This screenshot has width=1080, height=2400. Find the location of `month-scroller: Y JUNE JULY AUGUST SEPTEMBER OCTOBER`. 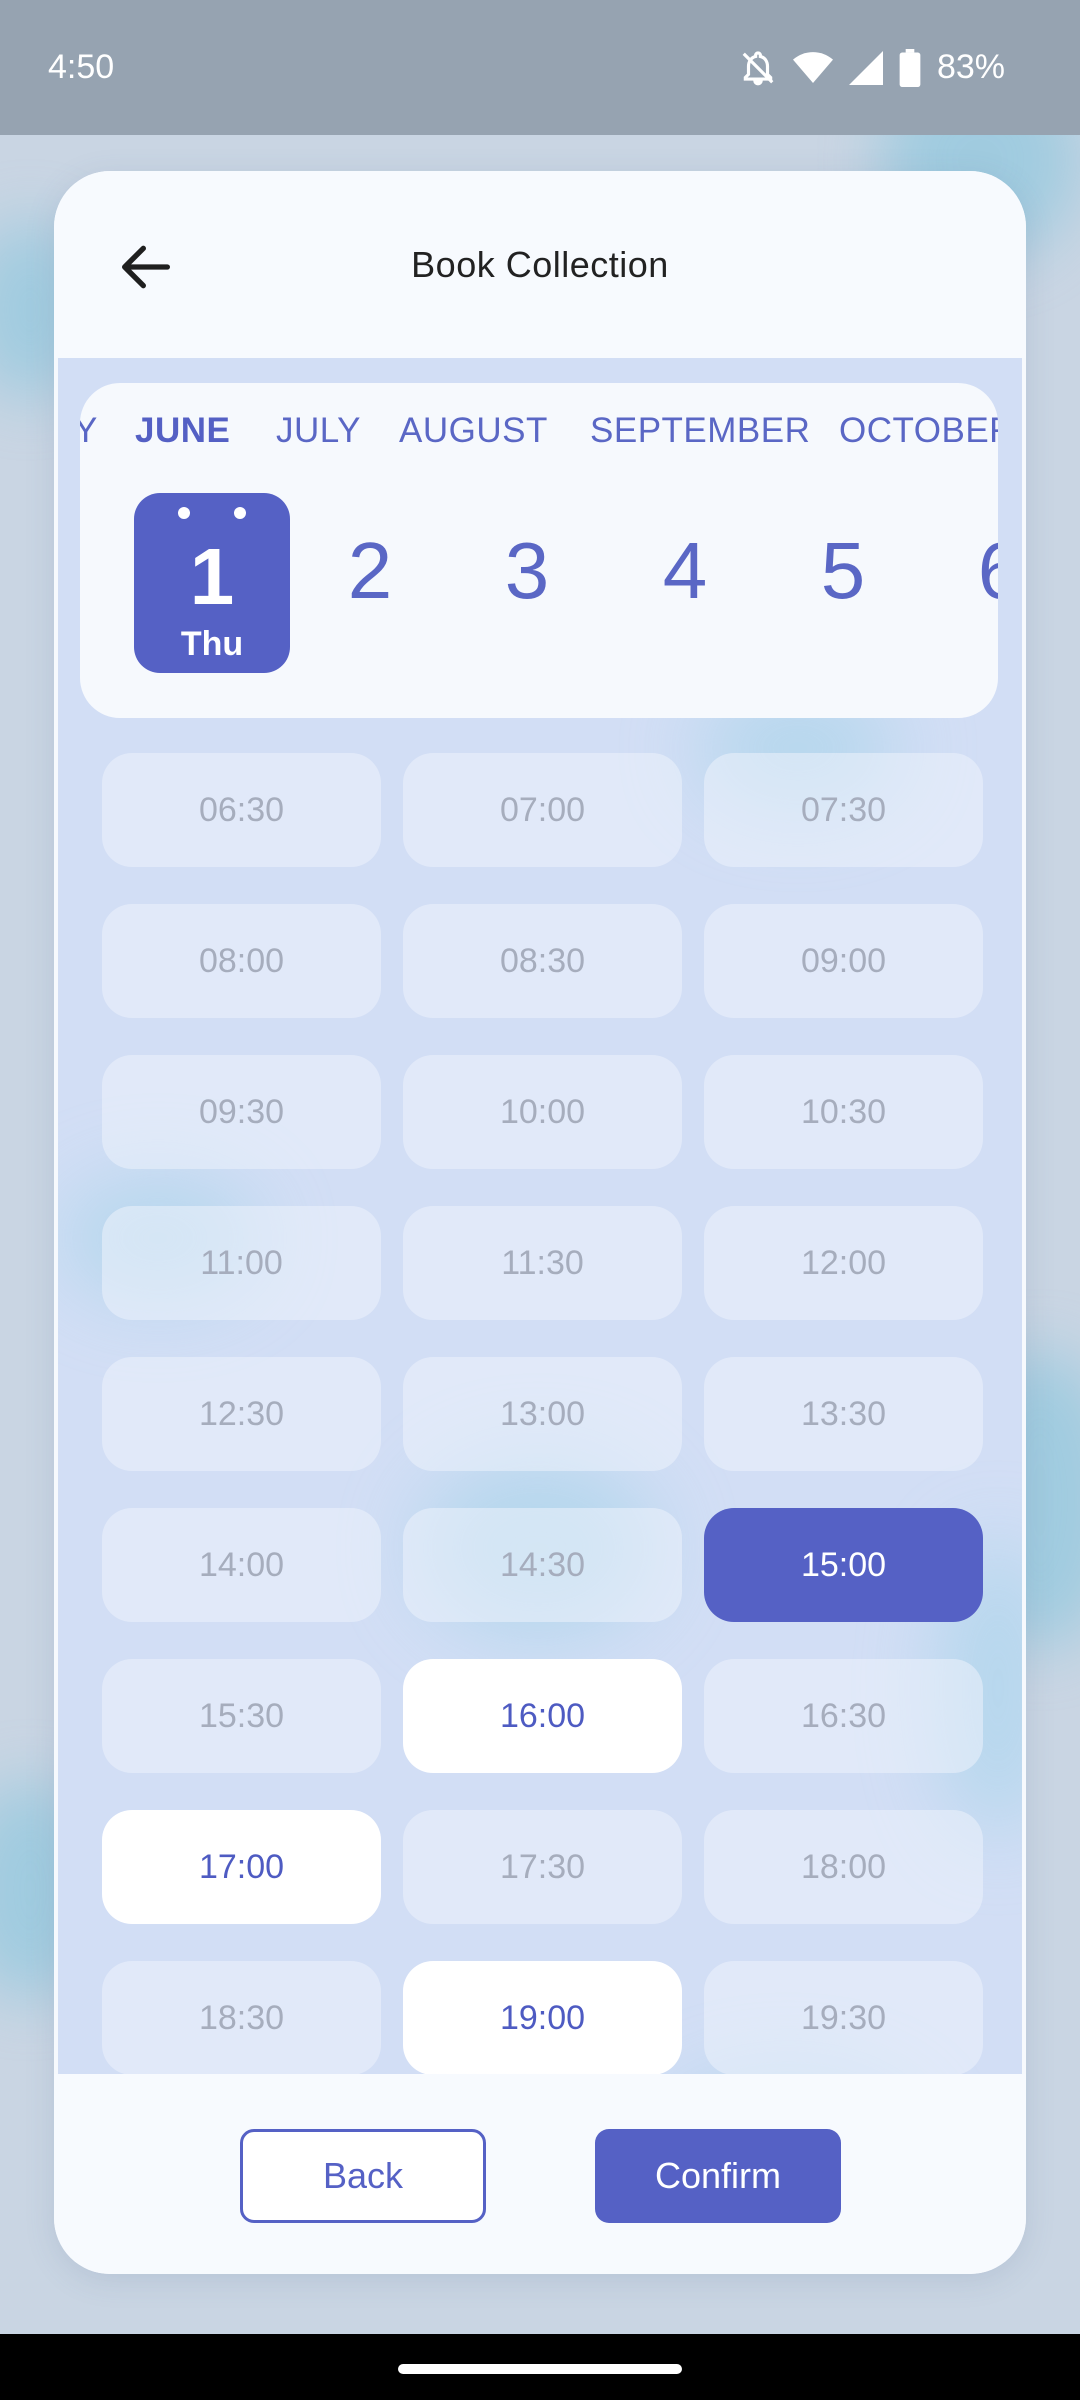

month-scroller: Y JUNE JULY AUGUST SEPTEMBER OCTOBER is located at coordinates (539, 441).